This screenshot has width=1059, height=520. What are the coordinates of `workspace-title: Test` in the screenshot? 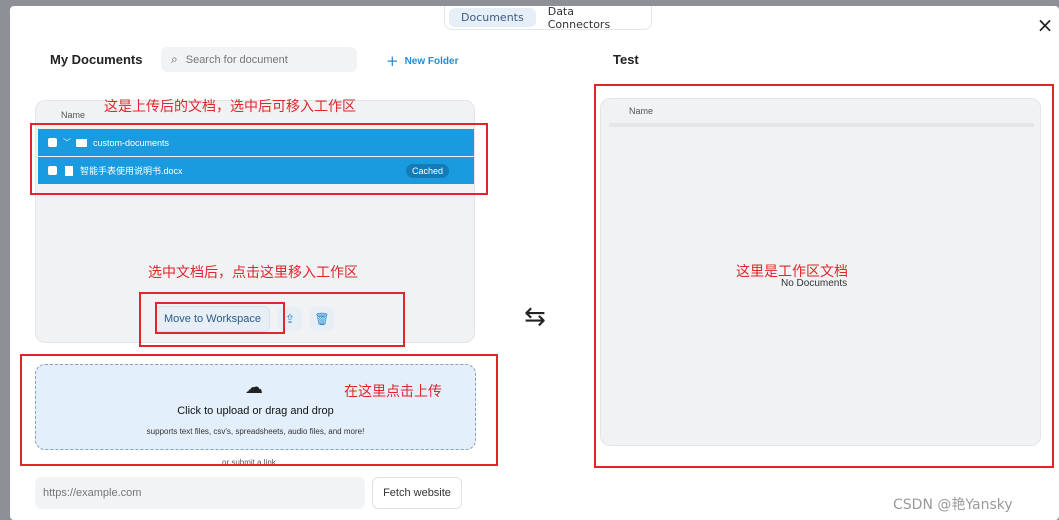 It's located at (626, 59).